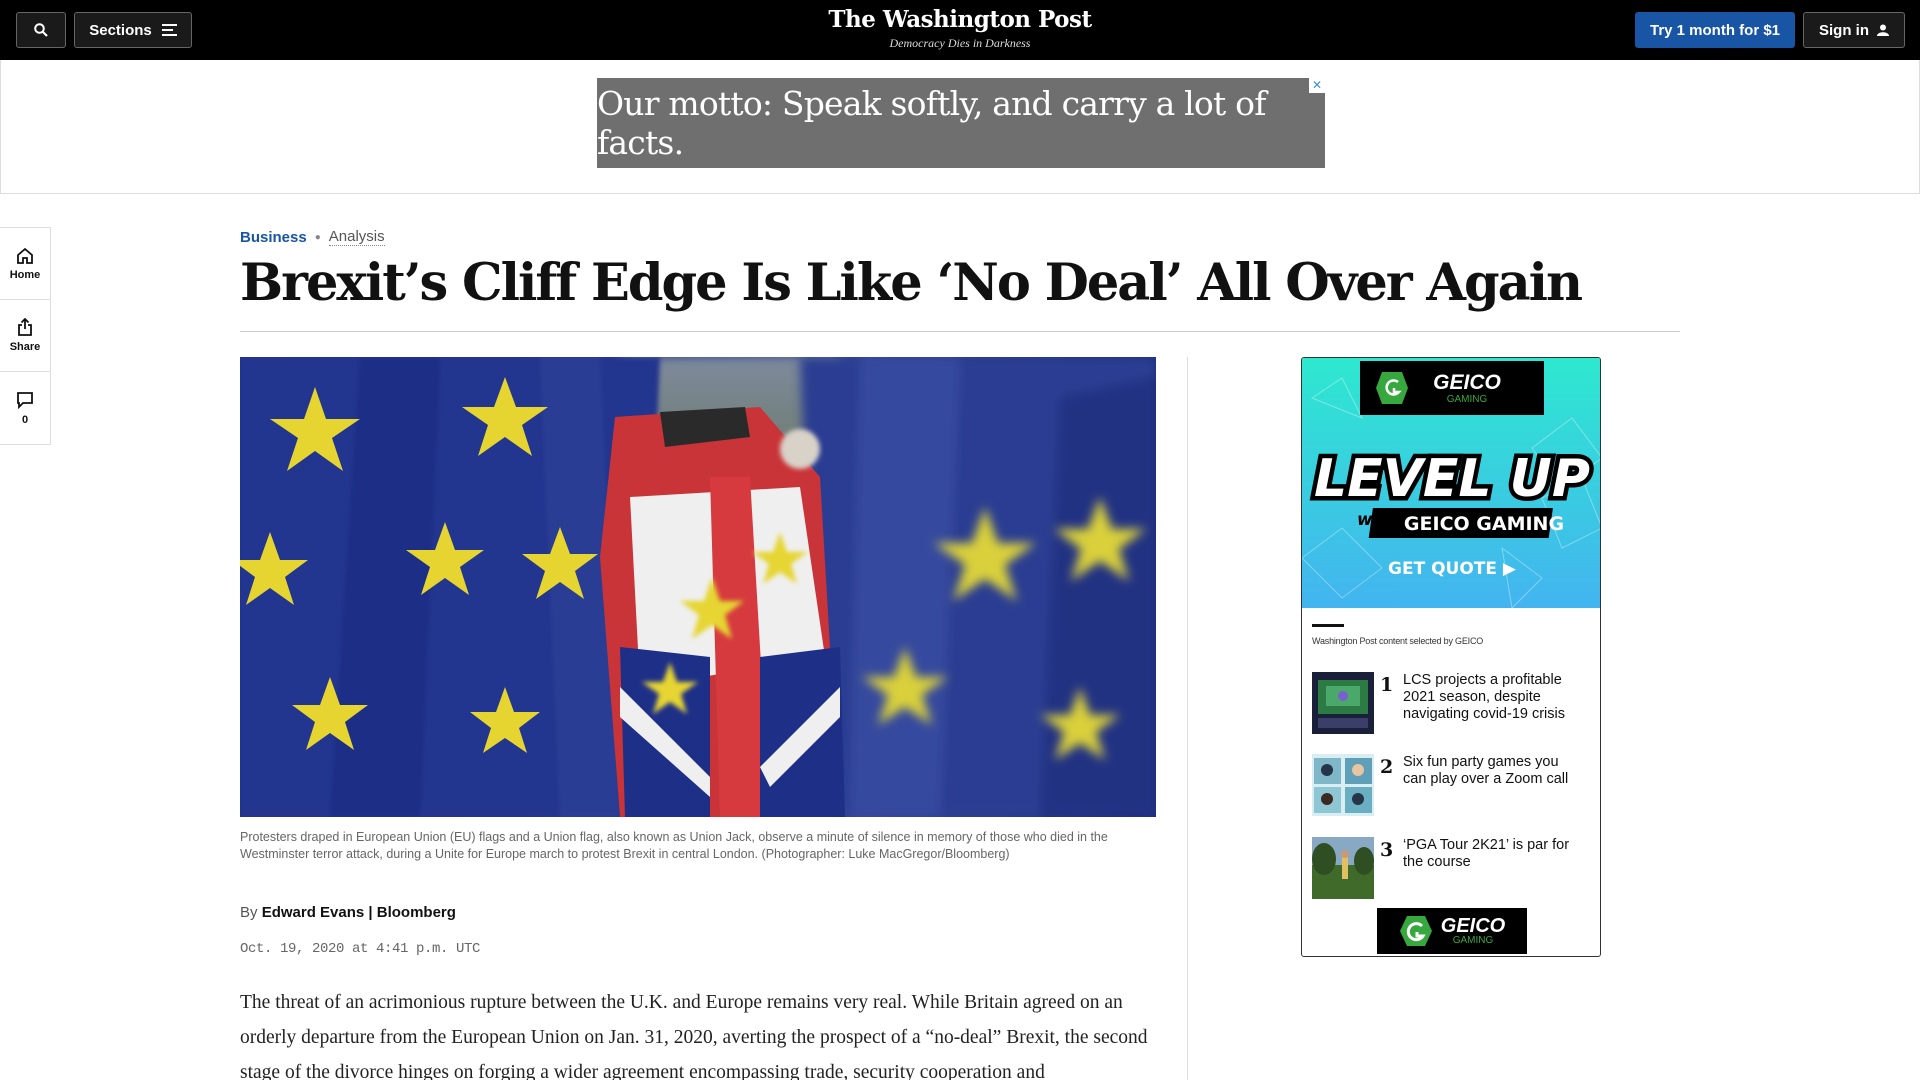 The width and height of the screenshot is (1920, 1080). I want to click on sponsored-list-item: 3 ‘PGA Tour 2K21’ is par for the course, so click(1452, 868).